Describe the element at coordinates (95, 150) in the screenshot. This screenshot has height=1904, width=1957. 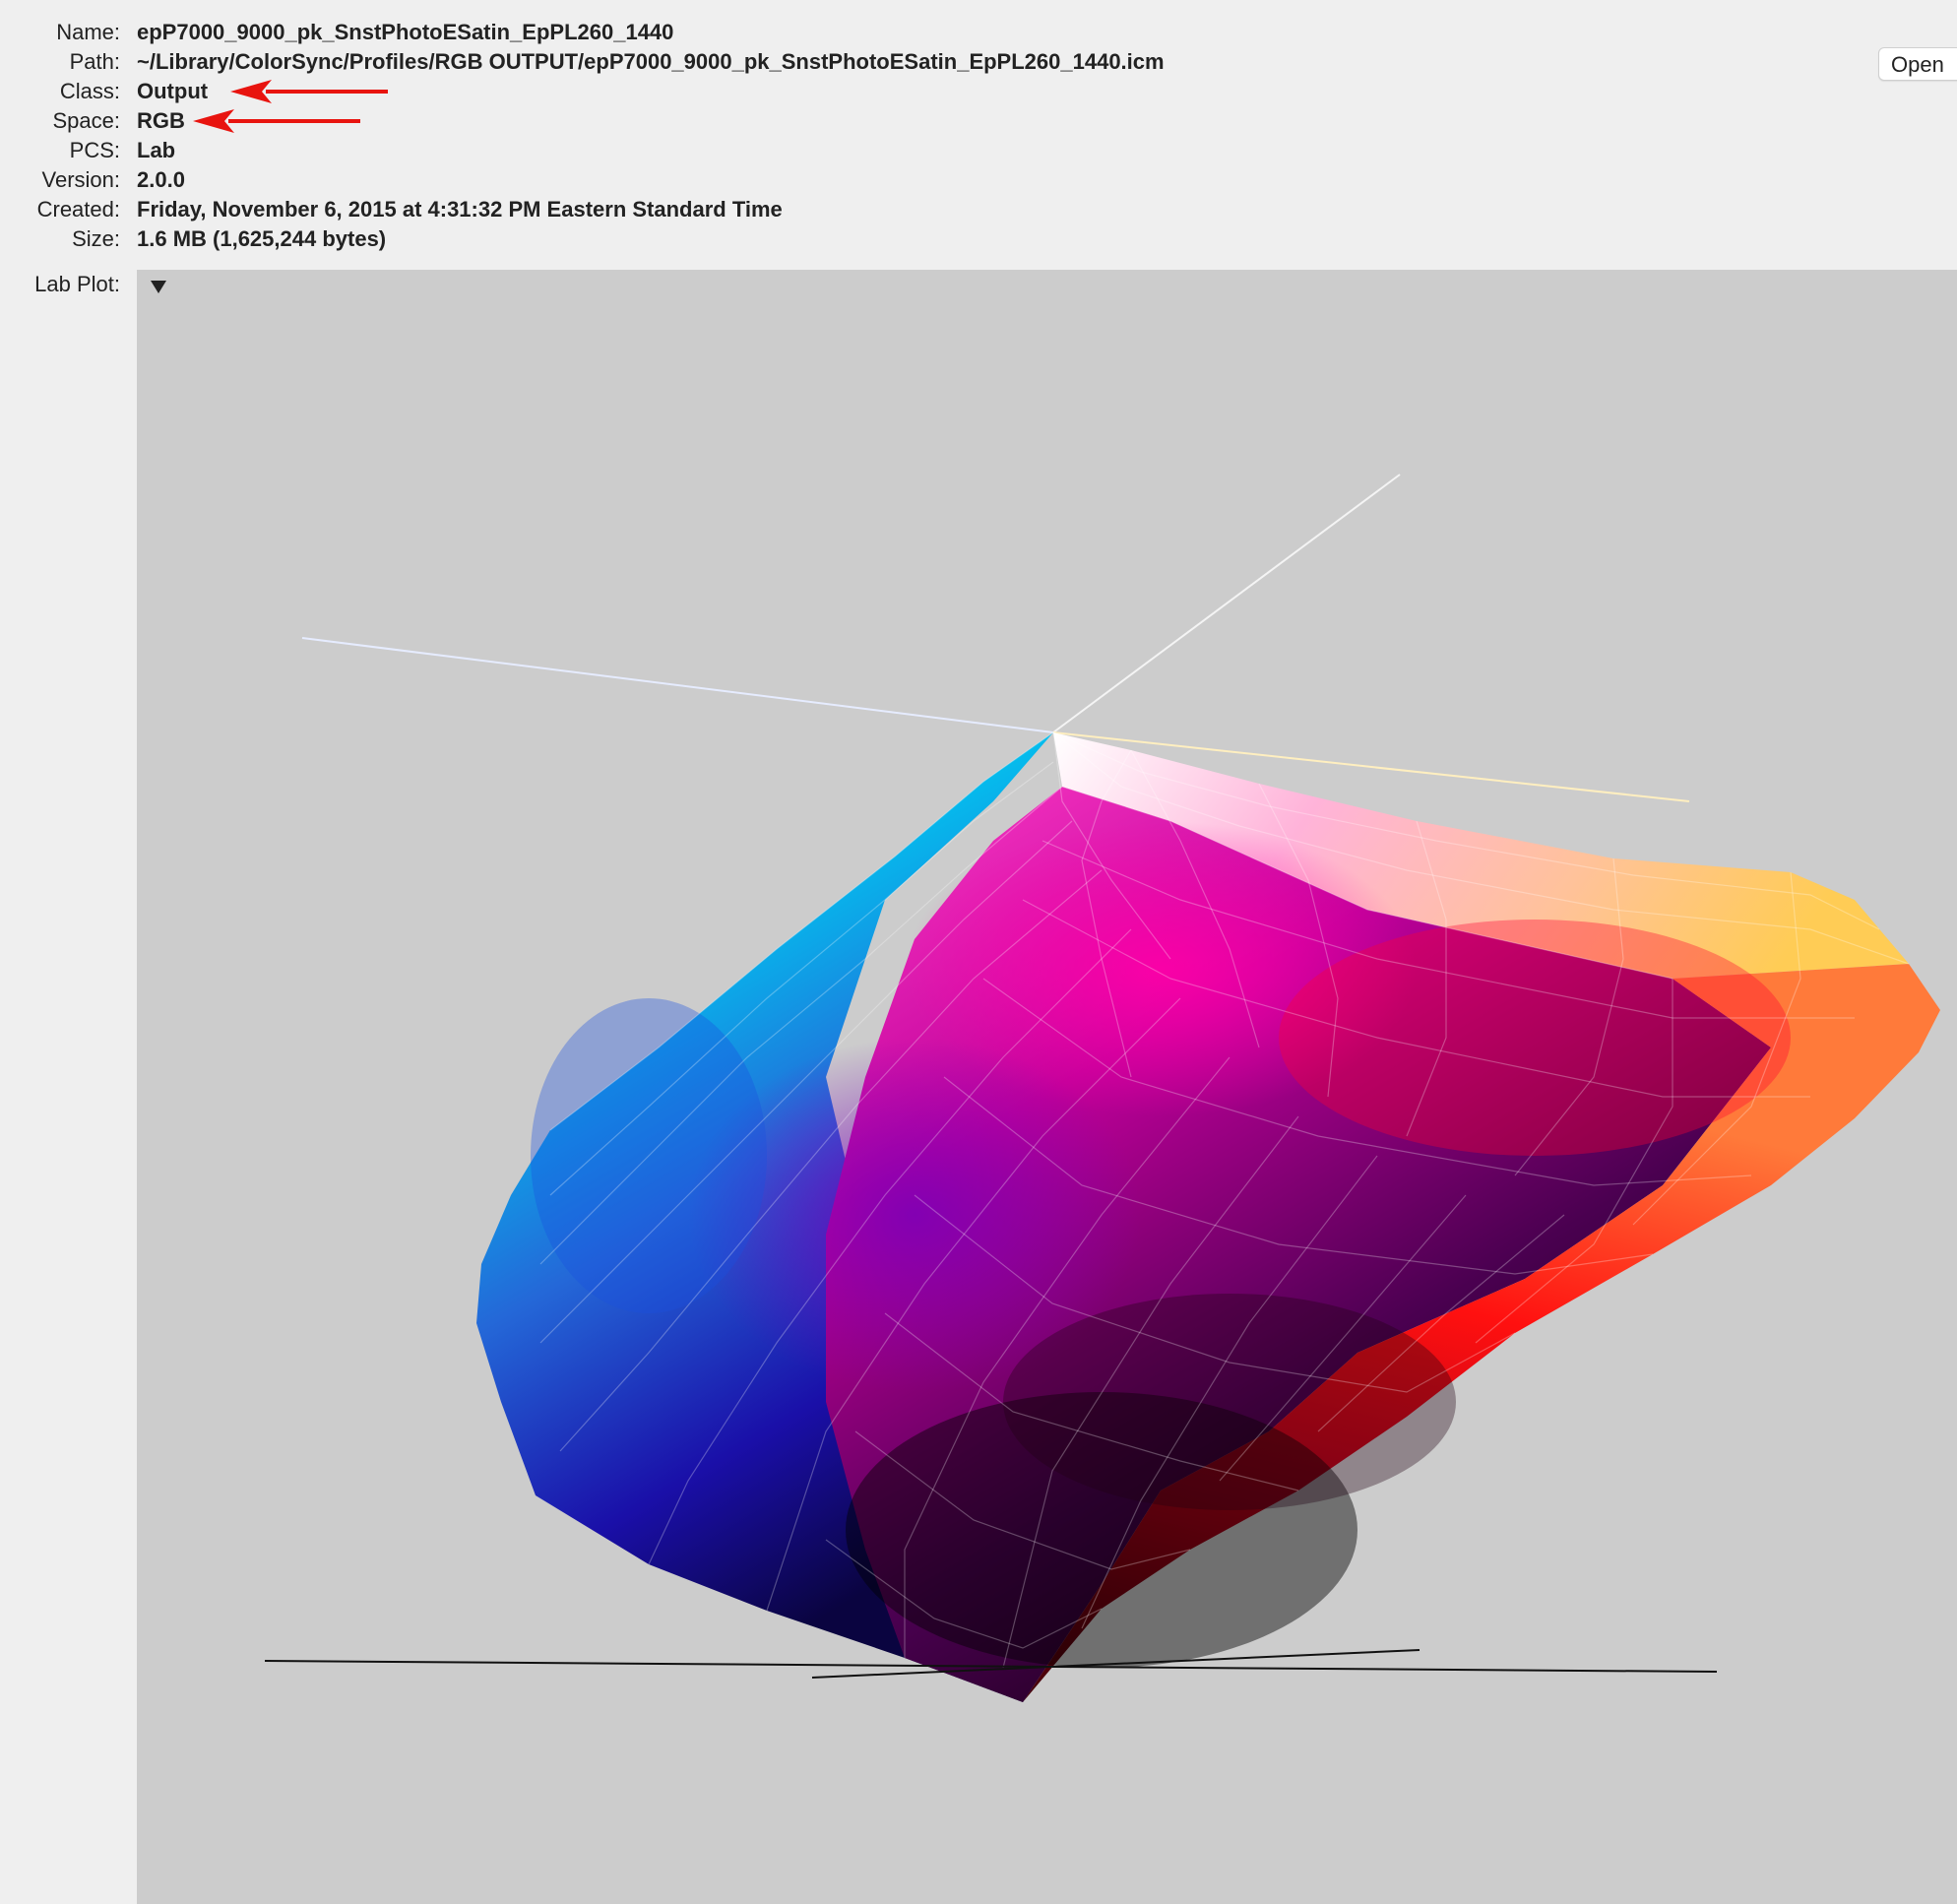
I see `pcs-label: PCS:` at that location.